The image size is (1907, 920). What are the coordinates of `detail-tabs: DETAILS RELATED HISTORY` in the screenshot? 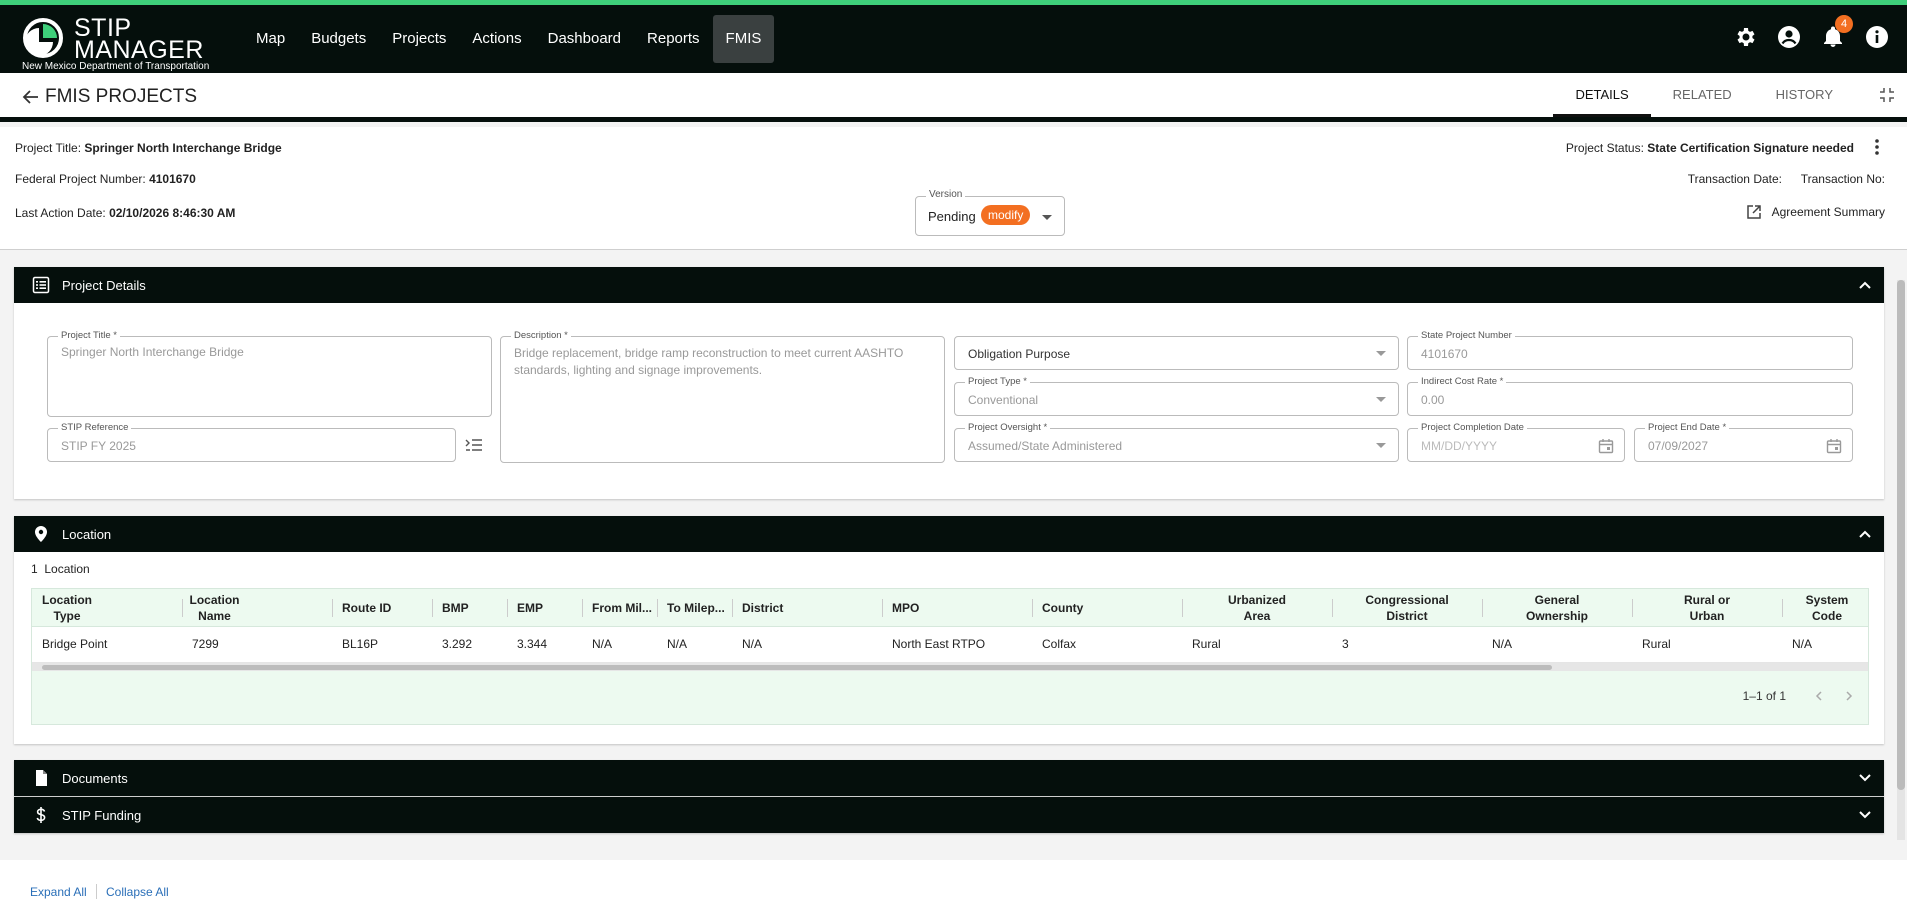 It's located at (1704, 95).